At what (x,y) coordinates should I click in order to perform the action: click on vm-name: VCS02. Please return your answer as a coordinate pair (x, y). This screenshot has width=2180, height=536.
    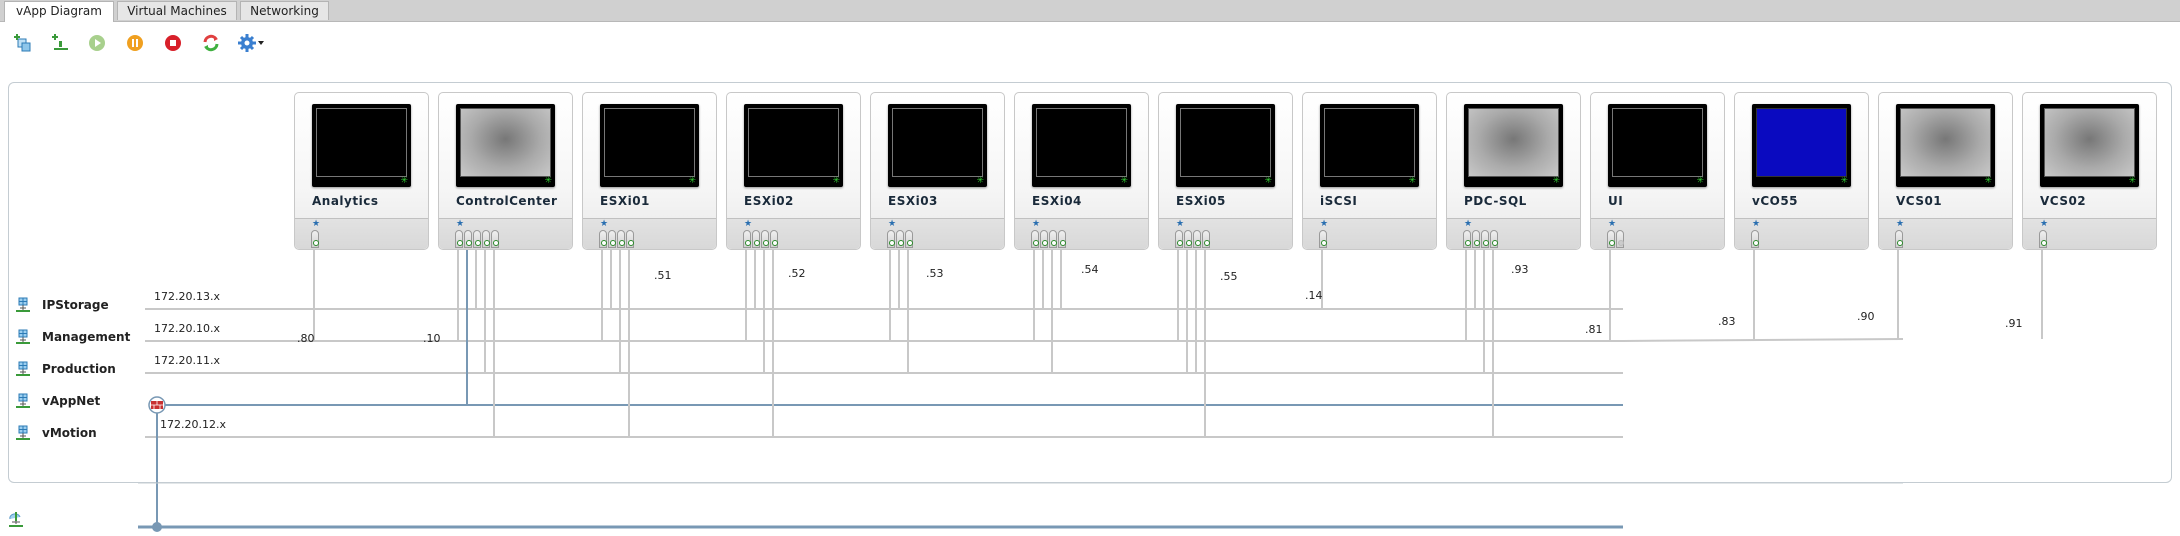
    Looking at the image, I should click on (2063, 201).